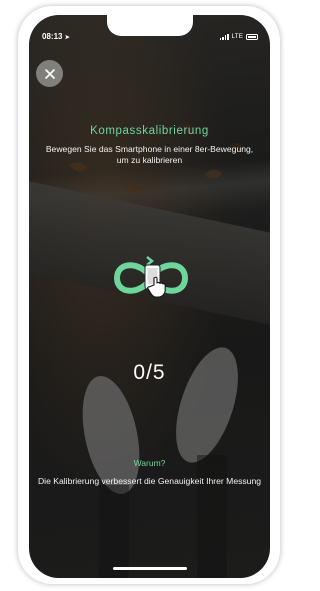  I want to click on status-time: 08:13 ➤, so click(56, 36).